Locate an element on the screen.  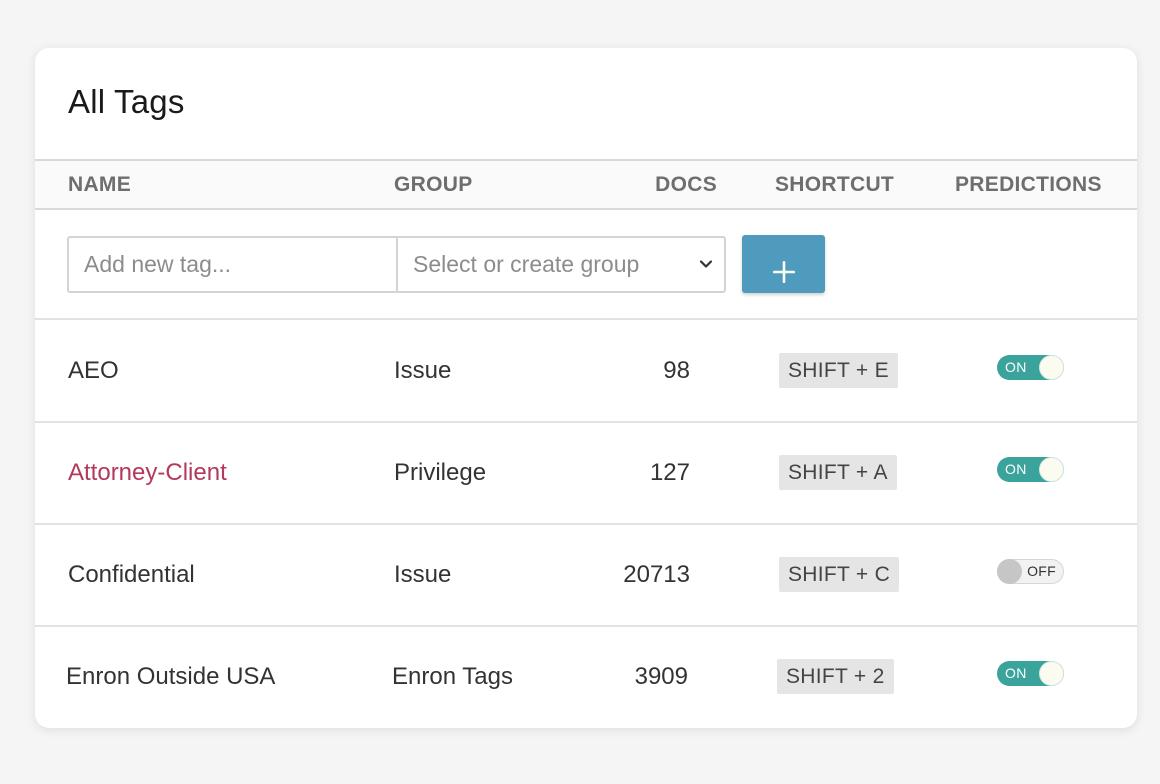
tag-name-link: Attorney-Client is located at coordinates (147, 472).